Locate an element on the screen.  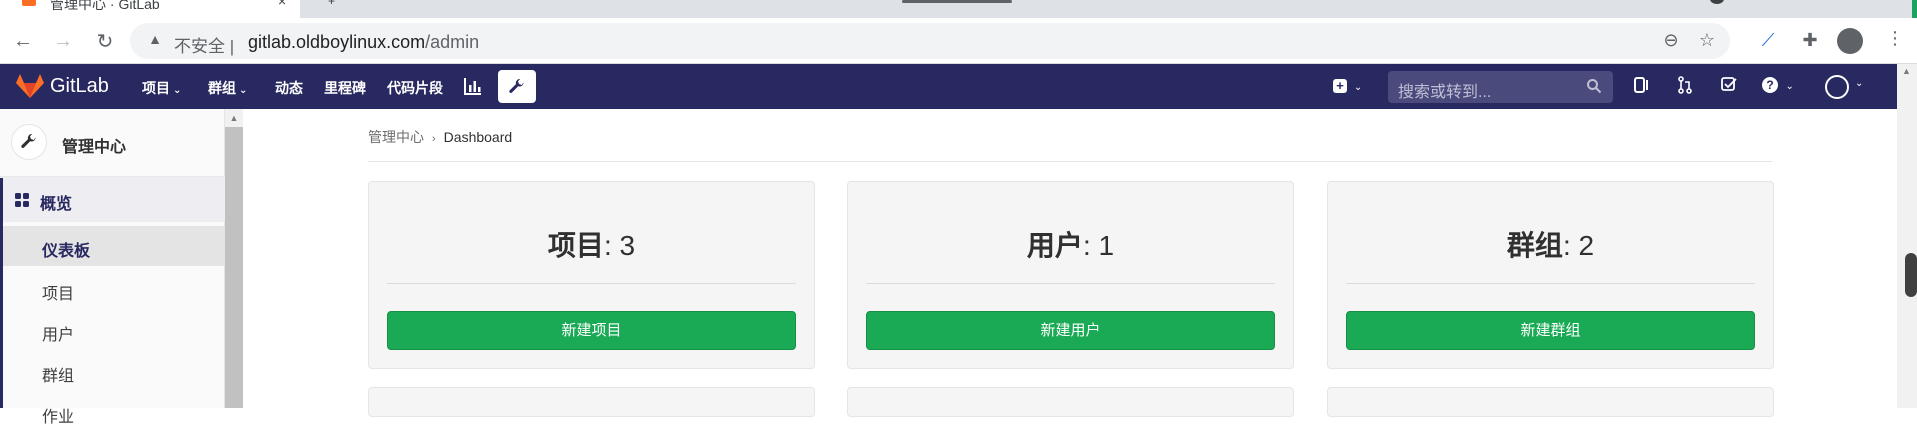
projects-card: 项目: 3 新建项目 is located at coordinates (591, 275).